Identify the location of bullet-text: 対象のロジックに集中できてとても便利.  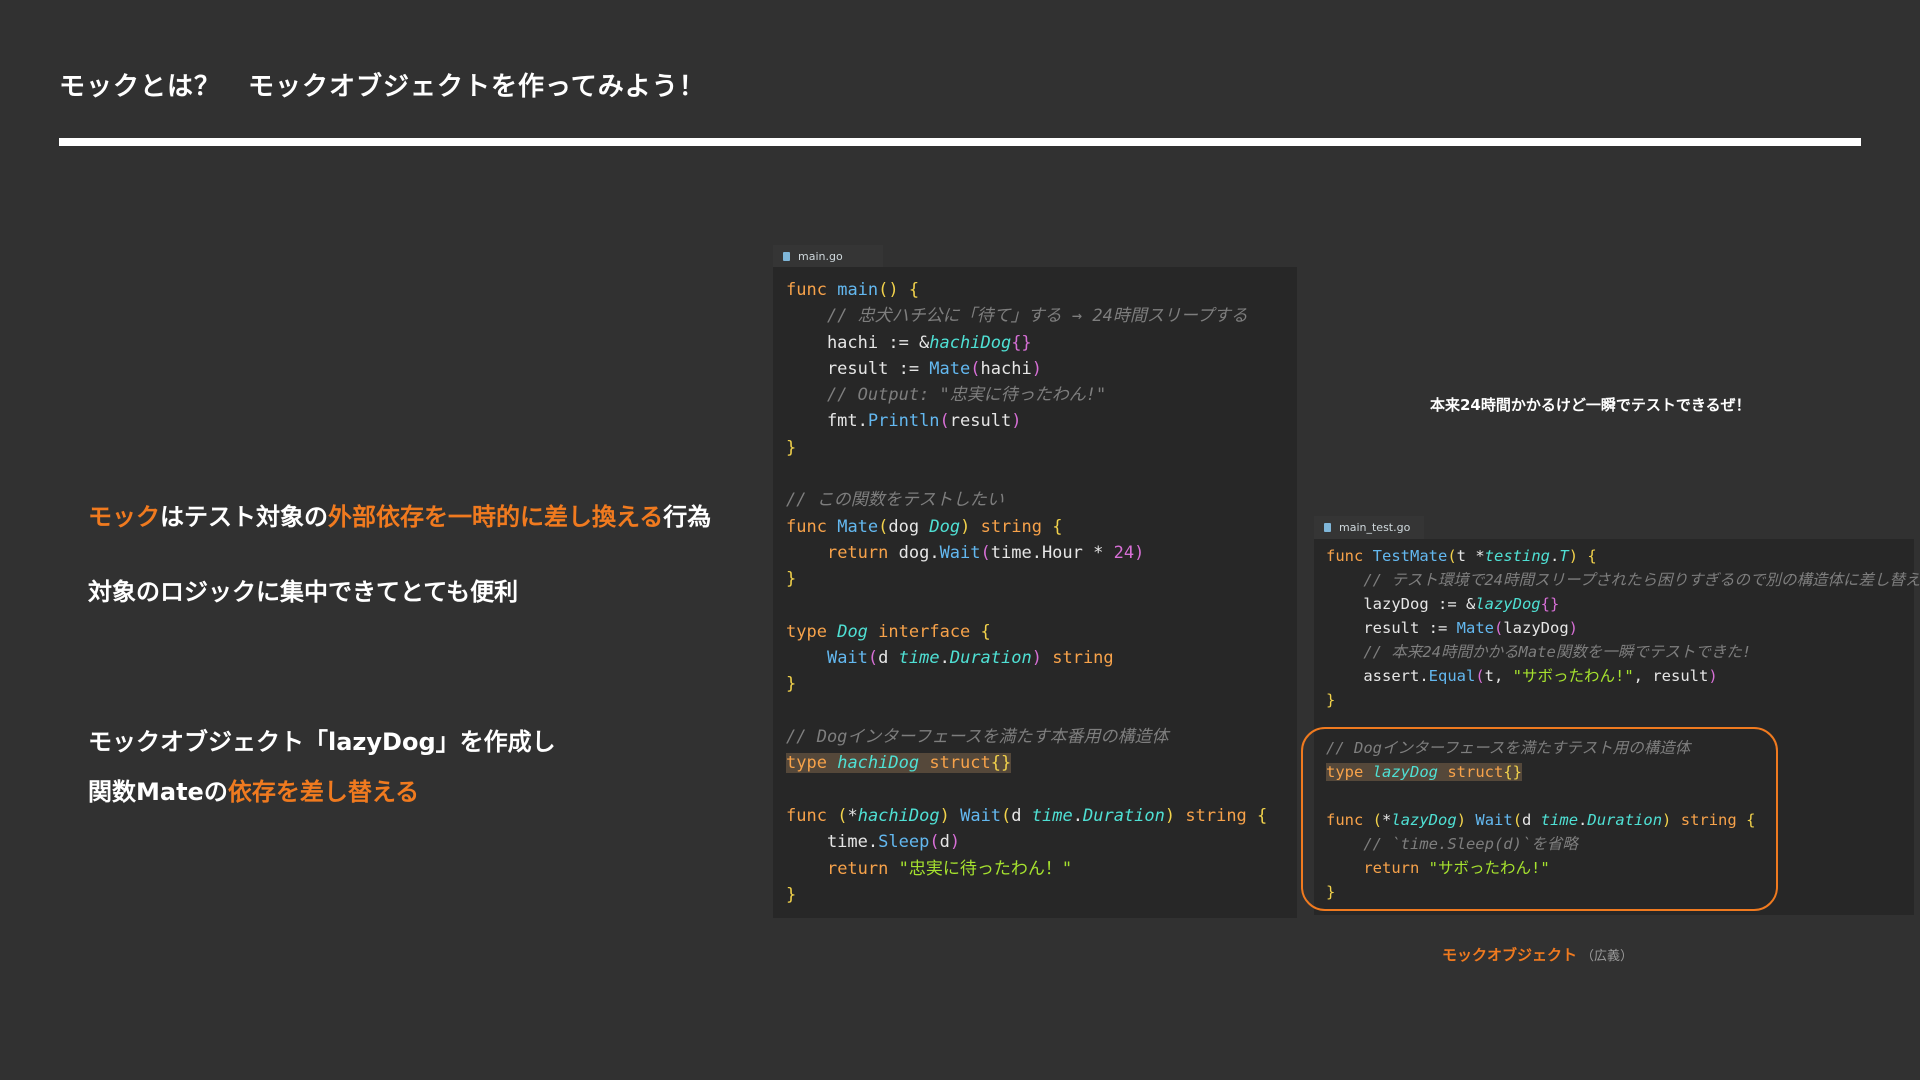
(303, 592).